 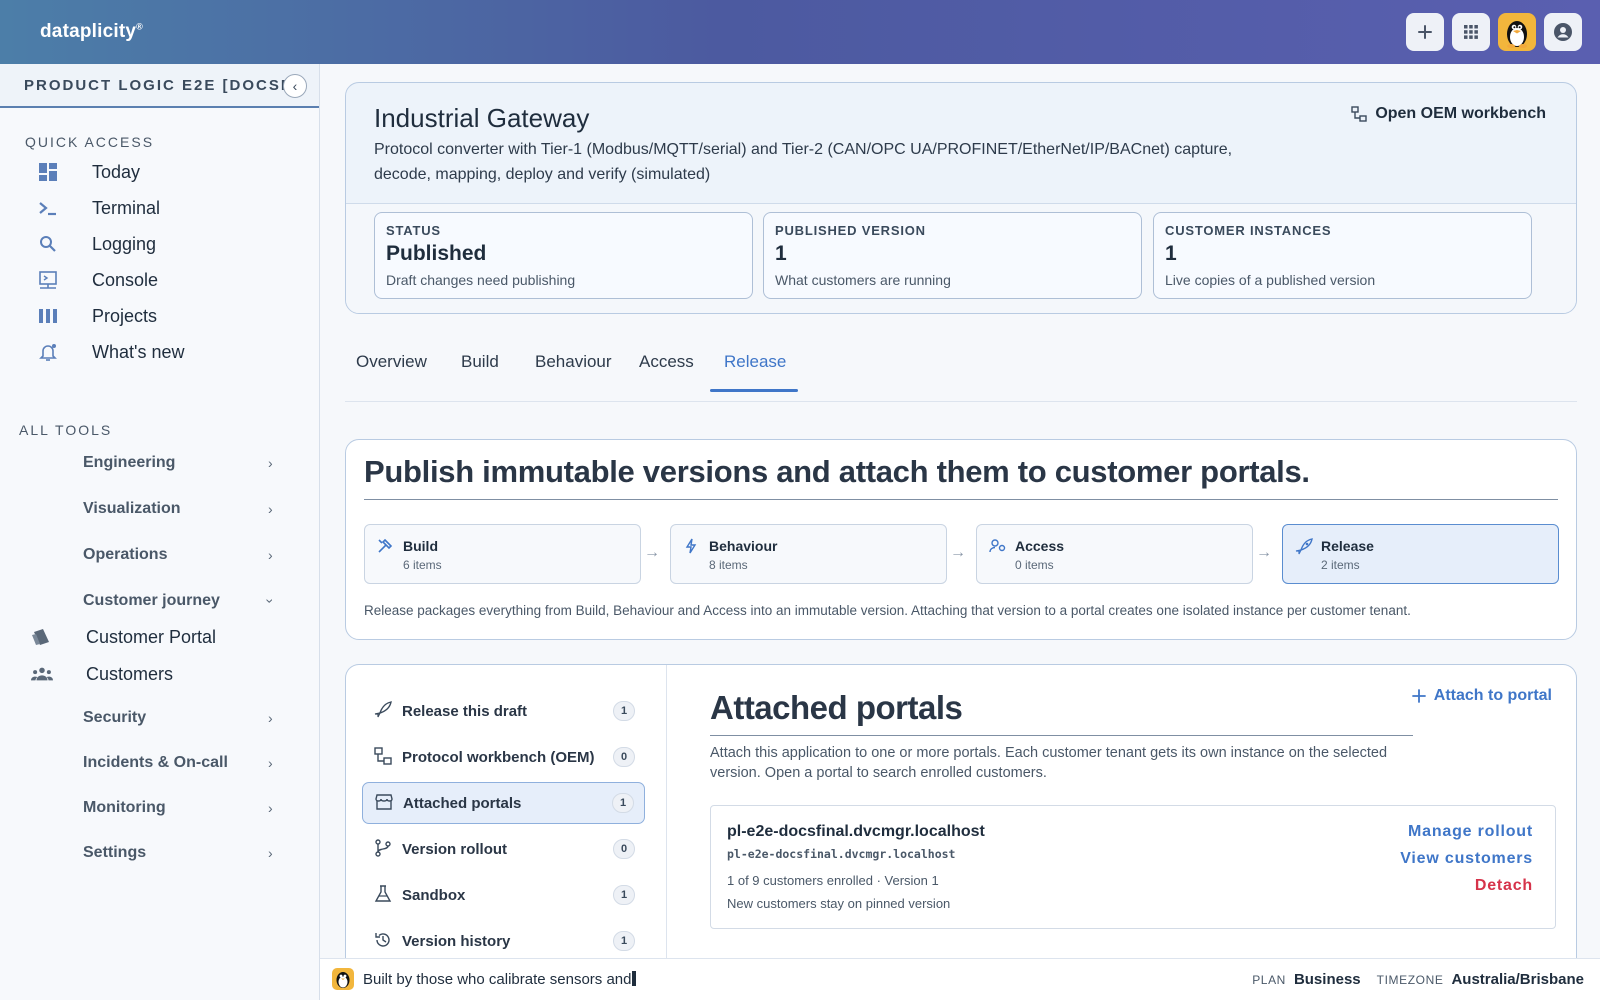 I want to click on stat-key: CUSTOMER INSTANCES, so click(x=1248, y=230).